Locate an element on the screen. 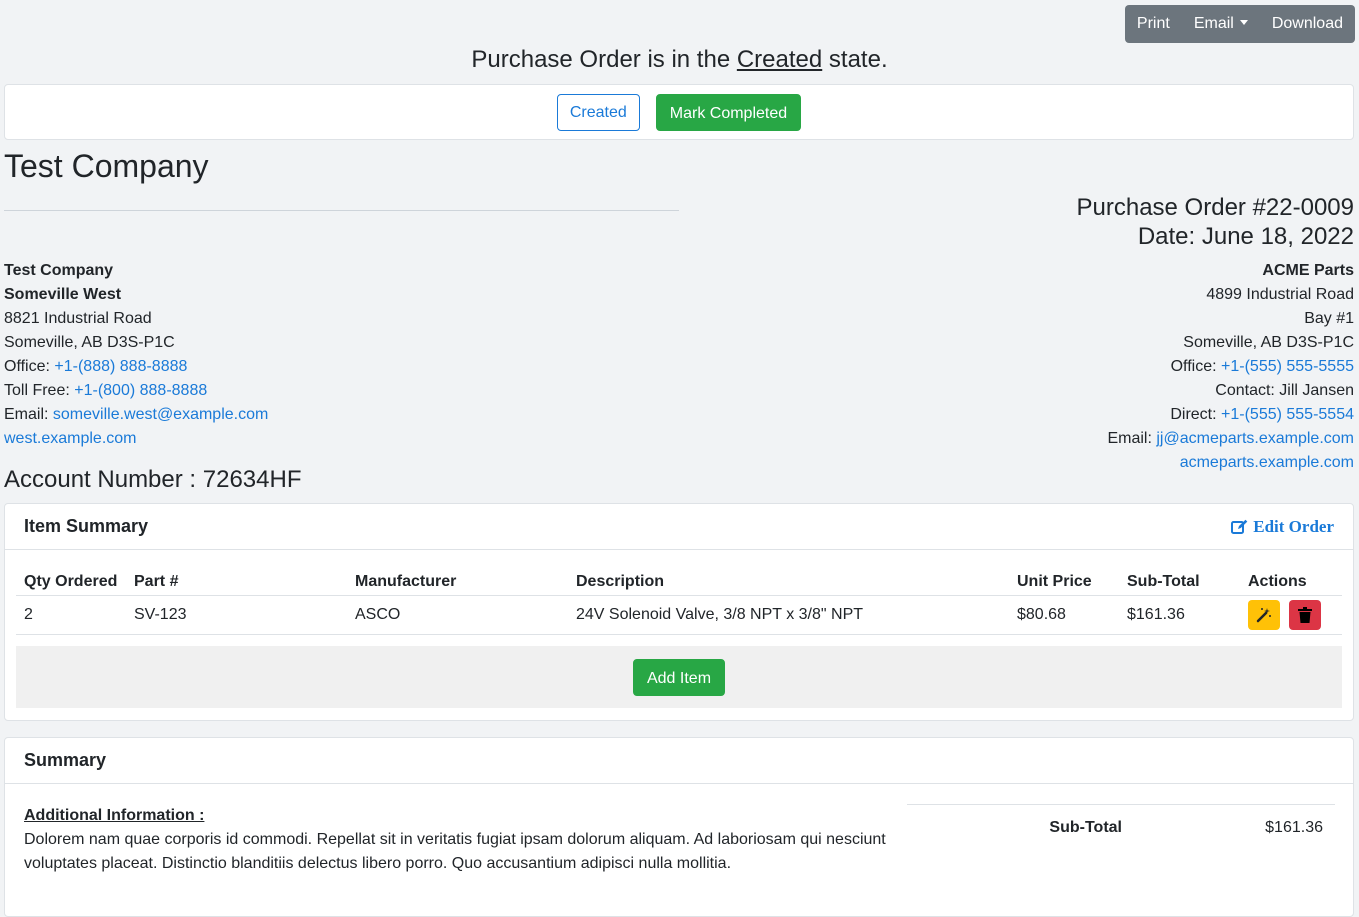 This screenshot has height=917, width=1359. sender-tollfree-phone-link: +1-(800) 888-8888 is located at coordinates (140, 390).